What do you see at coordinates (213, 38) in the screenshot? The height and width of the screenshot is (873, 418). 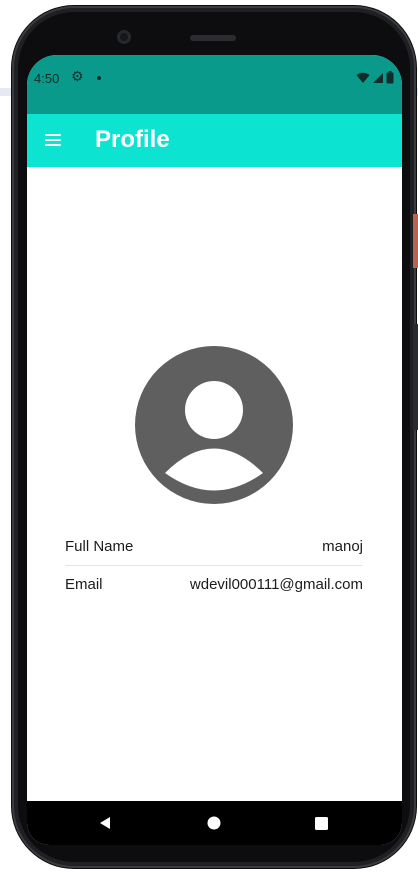 I see `earpiece-speaker` at bounding box center [213, 38].